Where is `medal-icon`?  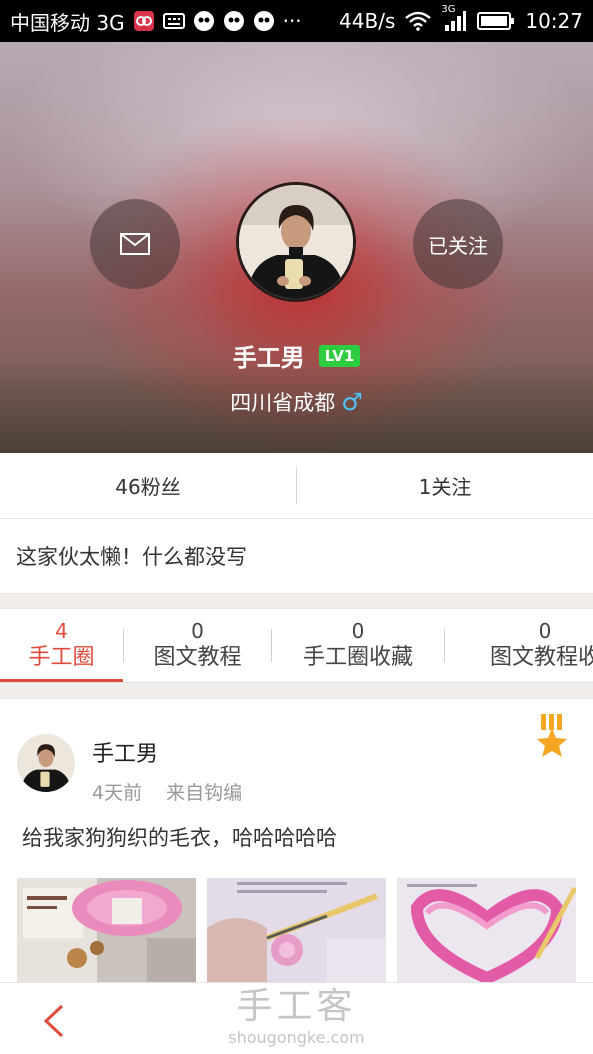 medal-icon is located at coordinates (552, 738).